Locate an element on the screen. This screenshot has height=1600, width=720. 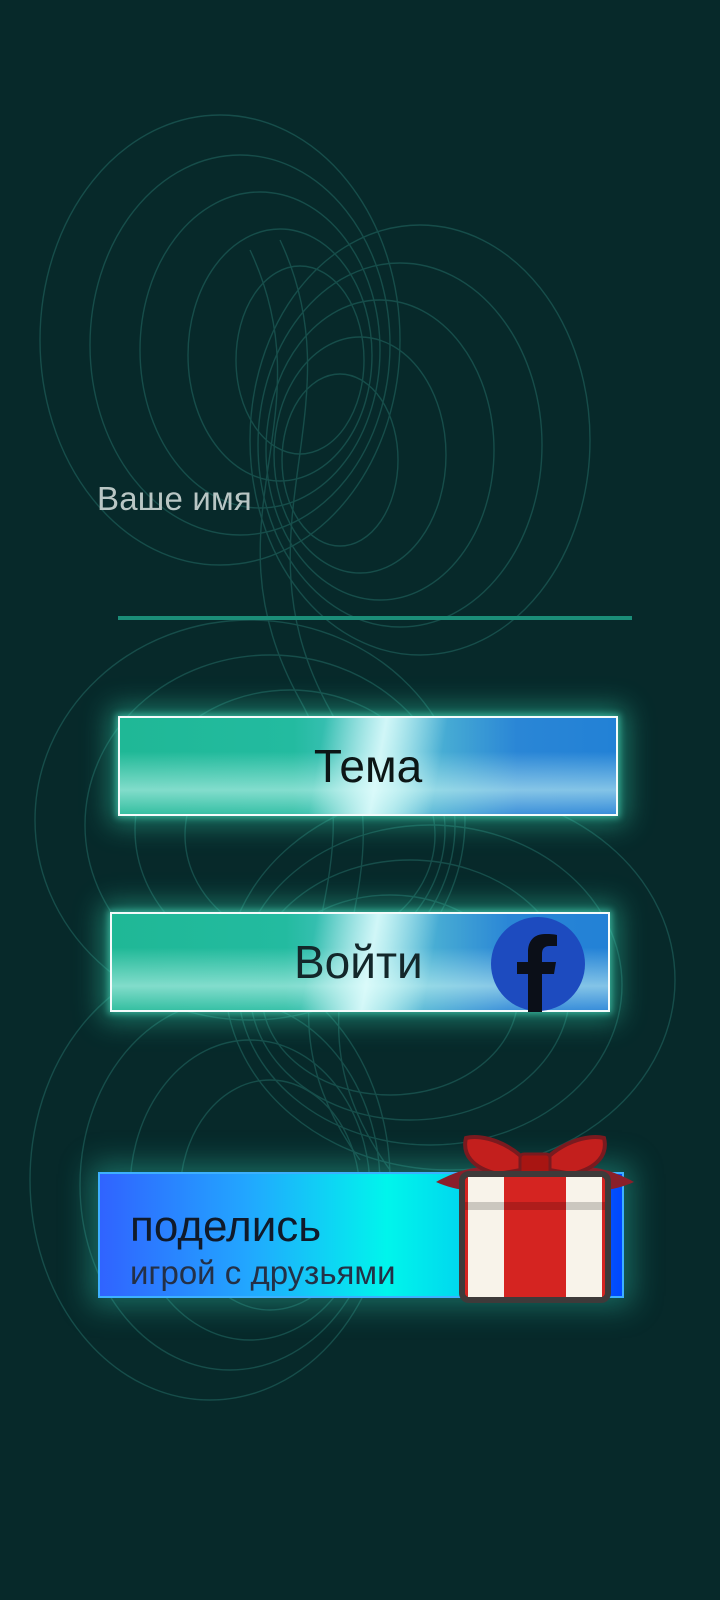
theme-button: Тема is located at coordinates (368, 766).